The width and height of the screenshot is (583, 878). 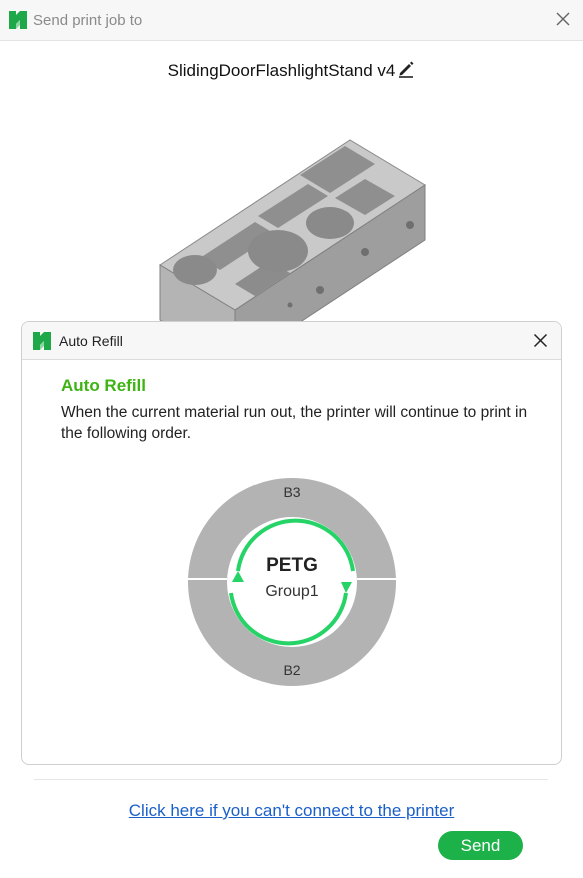 I want to click on dialog-title: Auto Refill, so click(x=91, y=340).